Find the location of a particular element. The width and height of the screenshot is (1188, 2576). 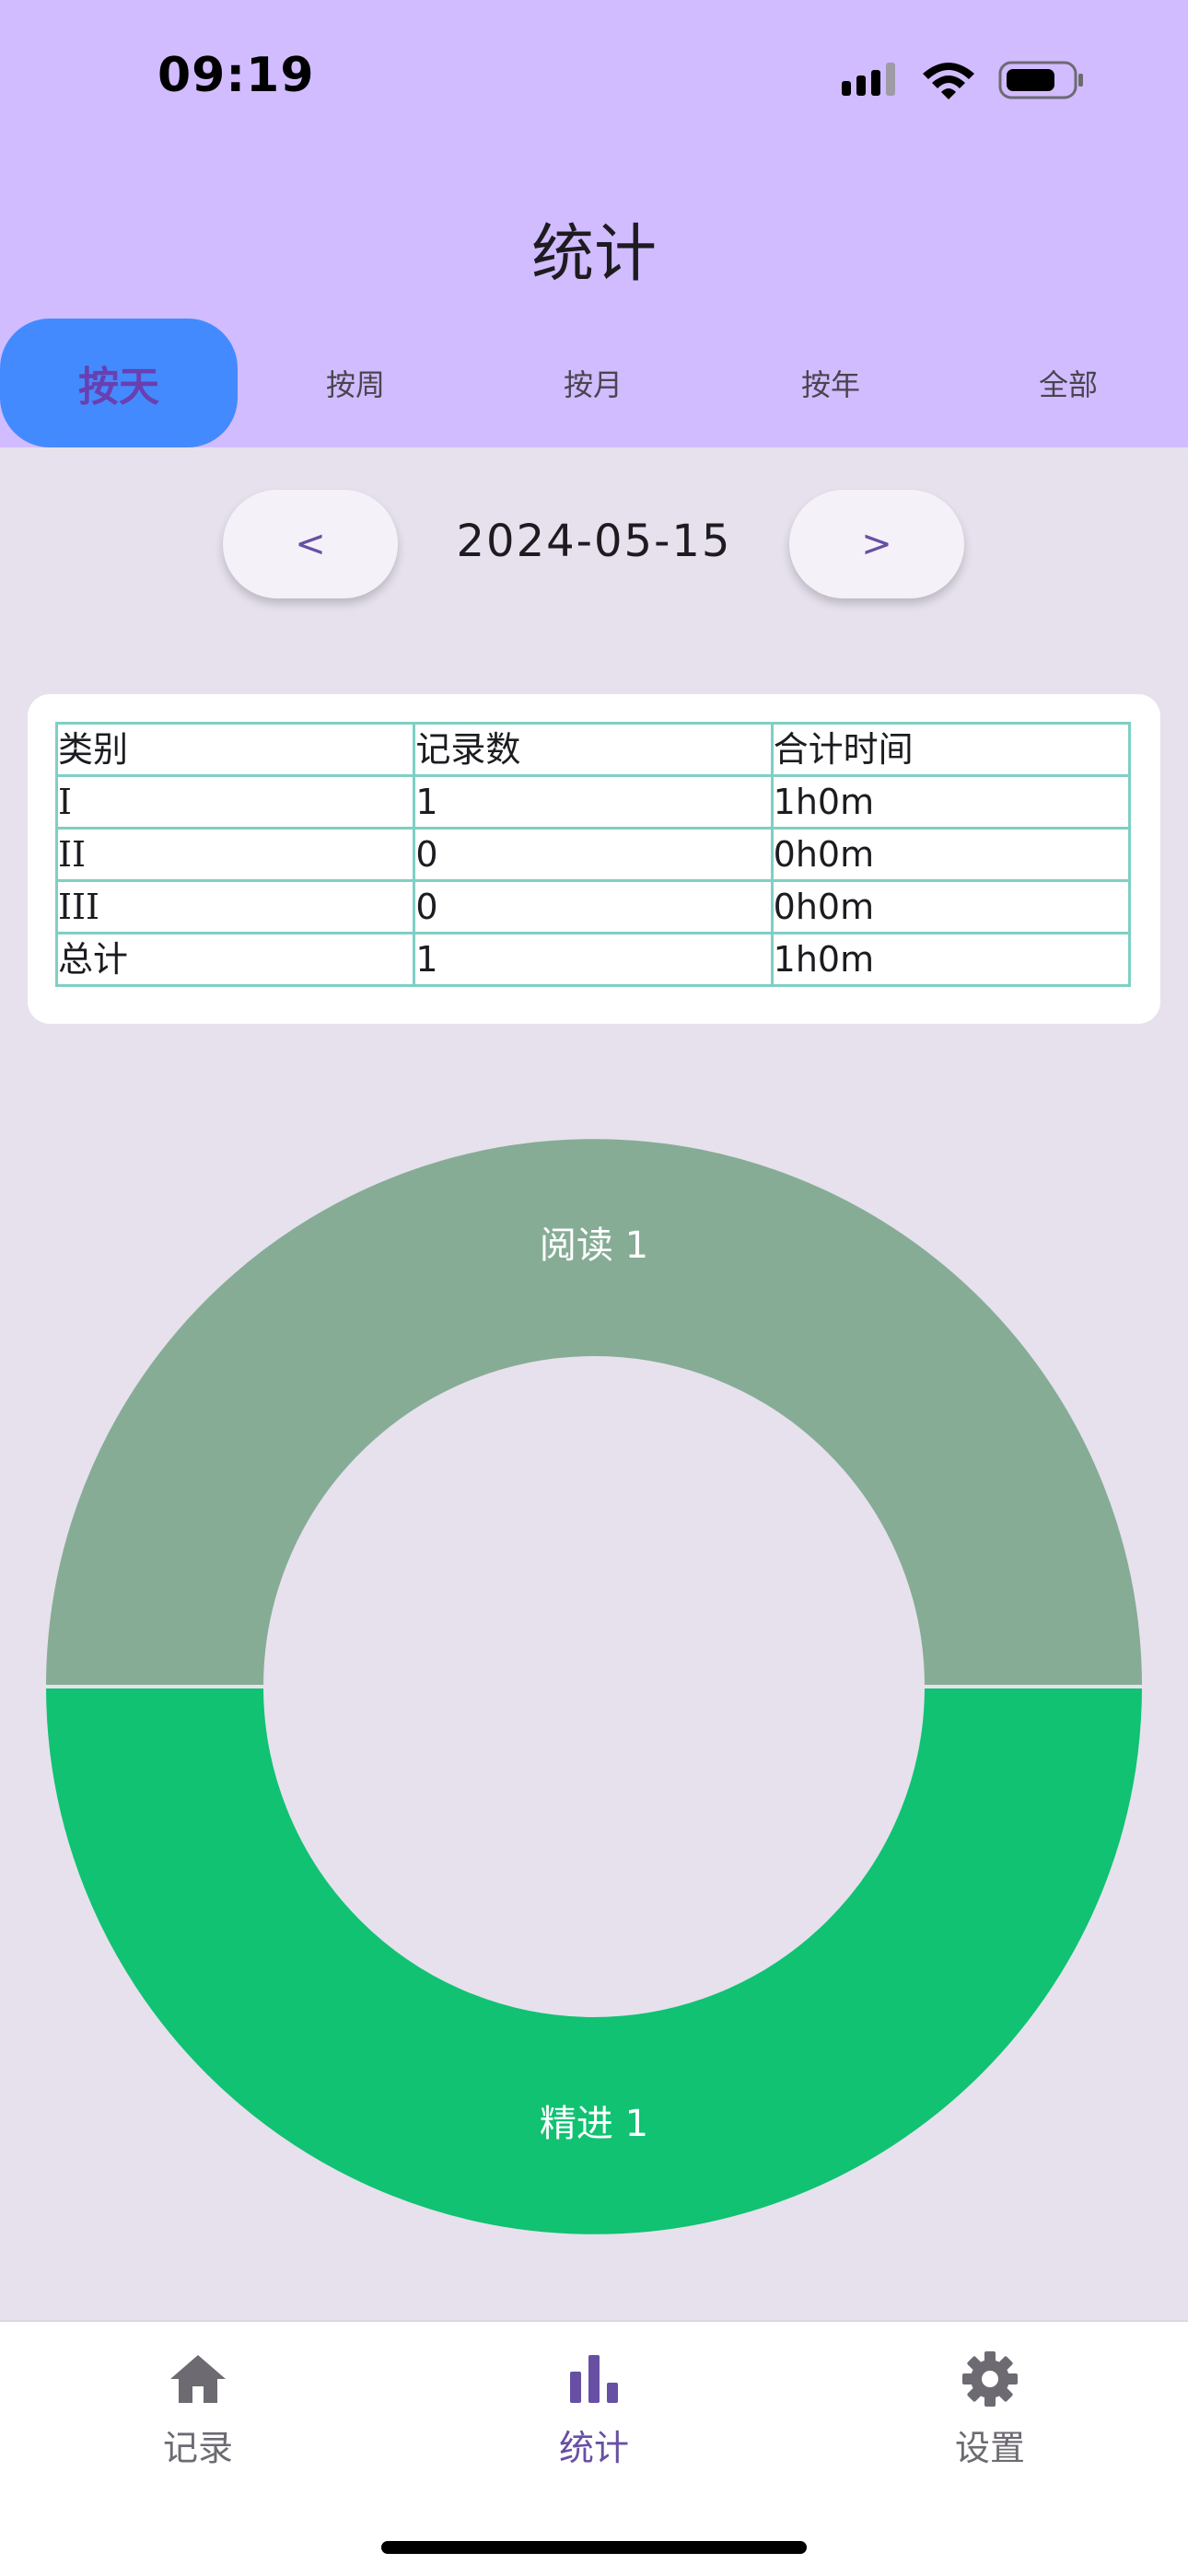

battery-icon is located at coordinates (1040, 80).